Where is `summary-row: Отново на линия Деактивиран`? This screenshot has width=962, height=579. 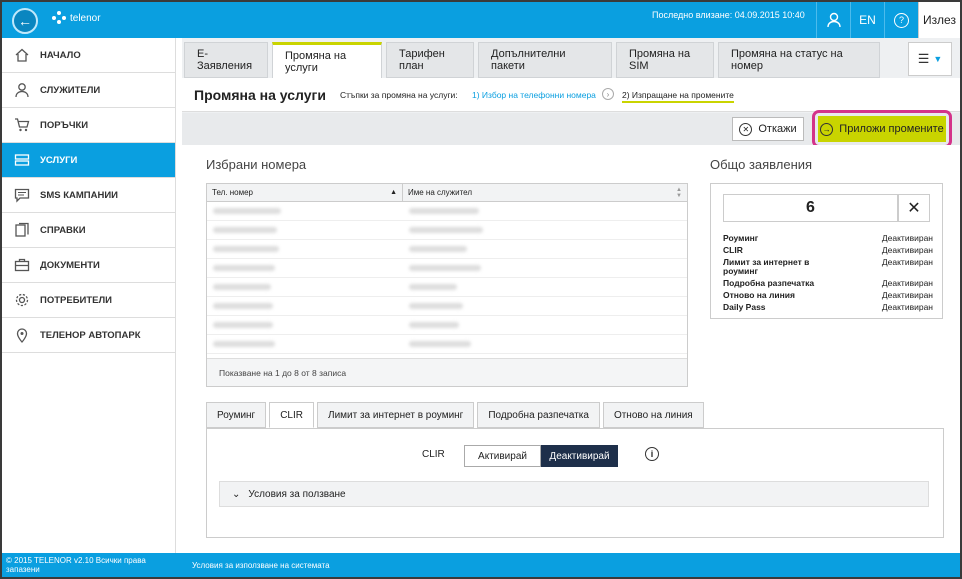 summary-row: Отново на линия Деактивиран is located at coordinates (828, 295).